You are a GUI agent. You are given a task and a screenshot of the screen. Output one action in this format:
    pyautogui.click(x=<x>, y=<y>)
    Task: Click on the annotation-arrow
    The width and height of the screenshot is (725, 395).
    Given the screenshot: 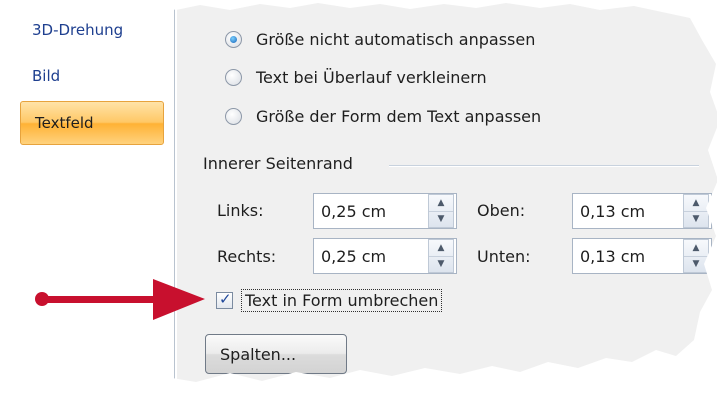 What is the action you would take?
    pyautogui.click(x=120, y=299)
    